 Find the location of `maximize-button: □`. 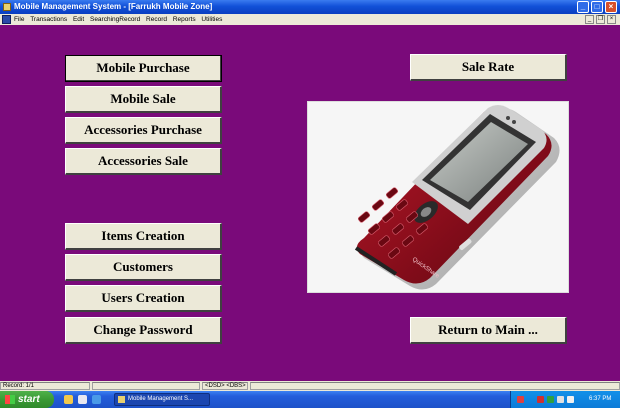

maximize-button: □ is located at coordinates (597, 7).